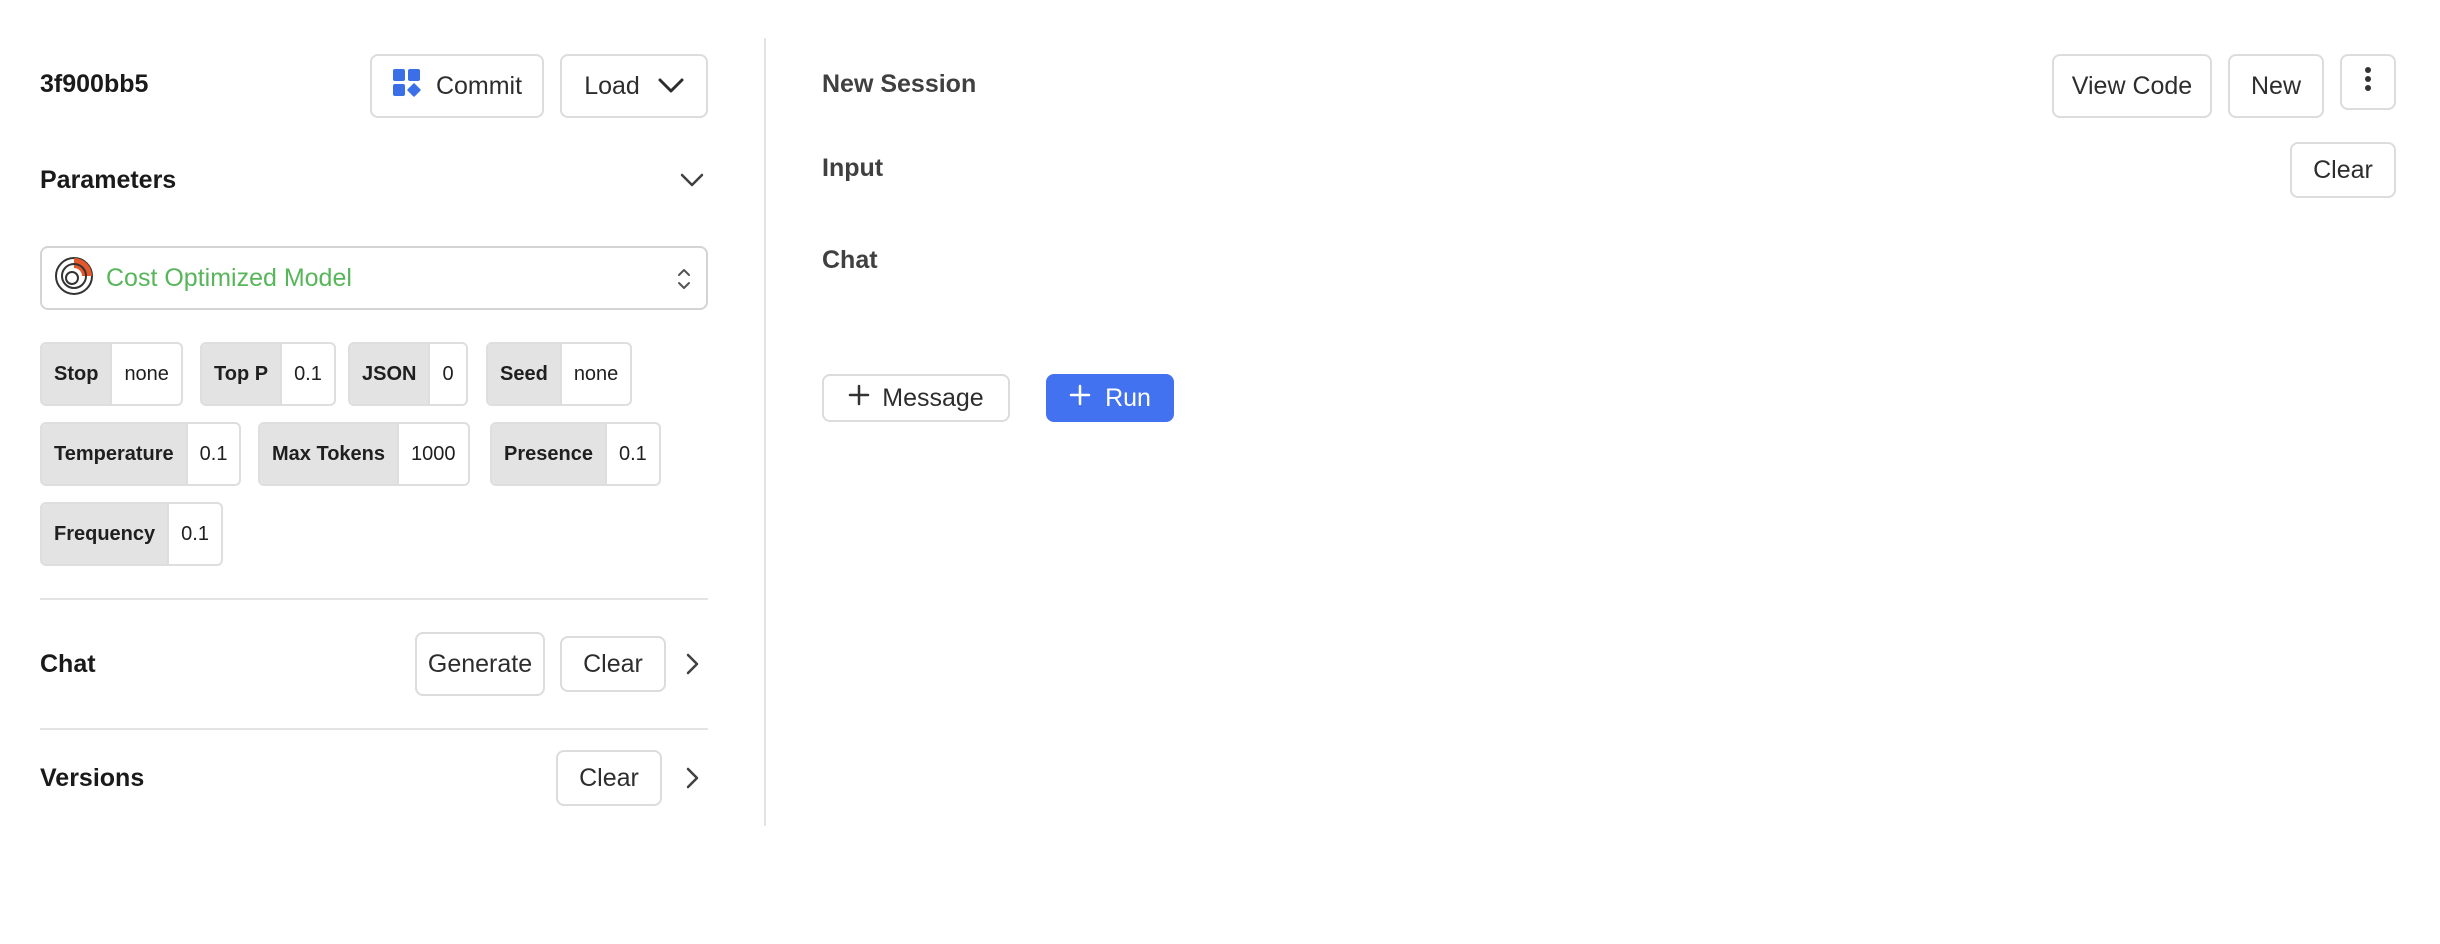 The height and width of the screenshot is (944, 2440). Describe the element at coordinates (684, 281) in the screenshot. I see `up-down-chevron-icon` at that location.